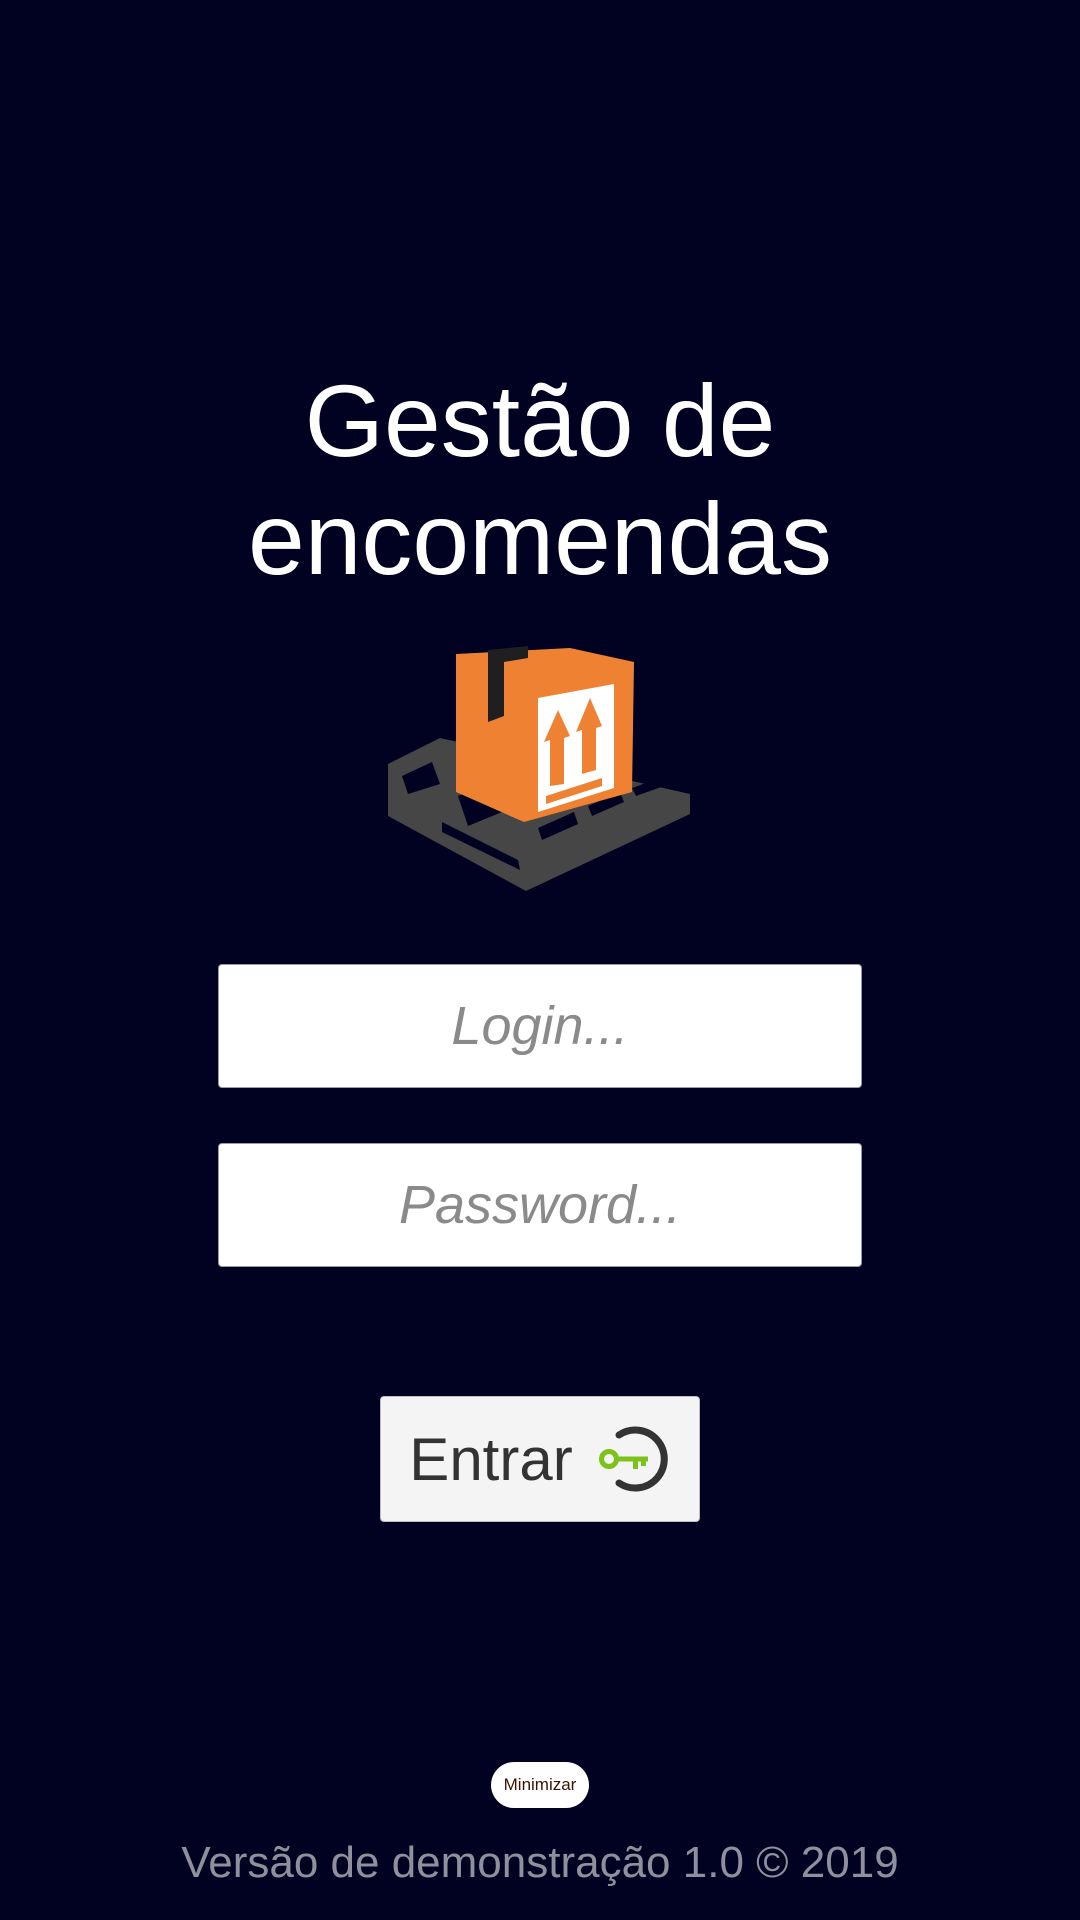 The image size is (1080, 1920). I want to click on app-title-line2: encomendas, so click(540, 539).